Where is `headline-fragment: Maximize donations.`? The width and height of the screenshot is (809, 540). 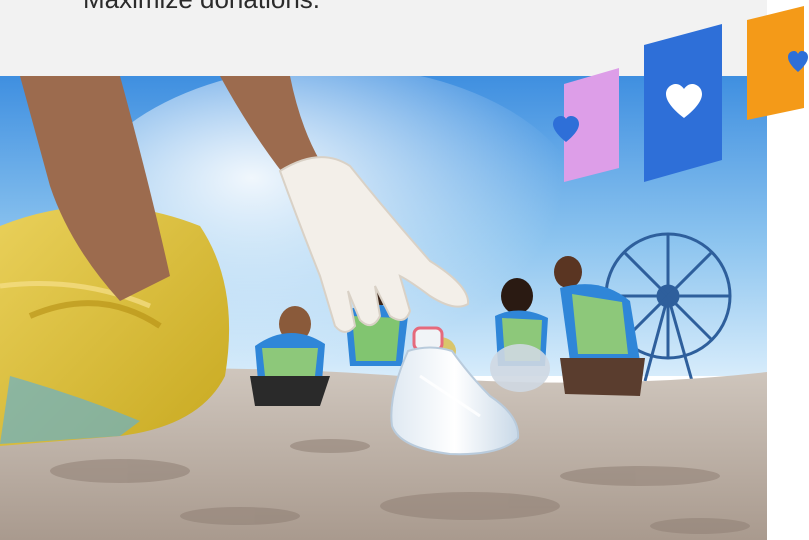
headline-fragment: Maximize donations. is located at coordinates (201, 7).